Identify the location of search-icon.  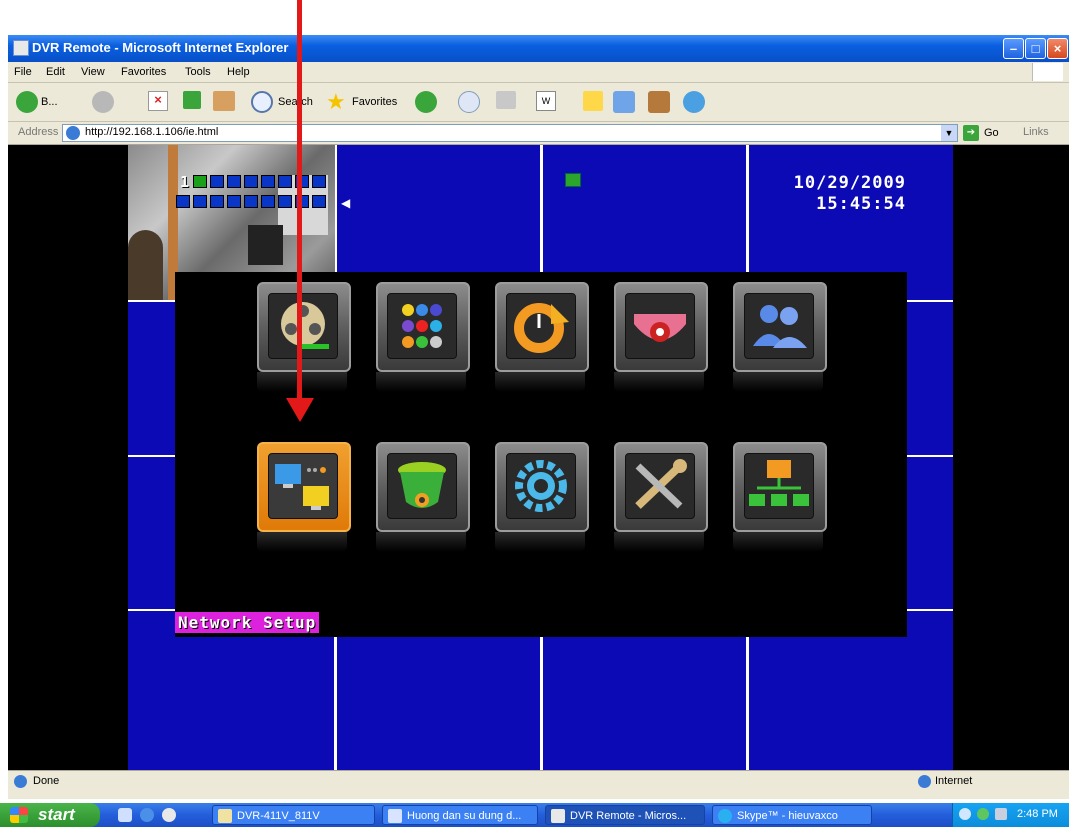
(262, 102).